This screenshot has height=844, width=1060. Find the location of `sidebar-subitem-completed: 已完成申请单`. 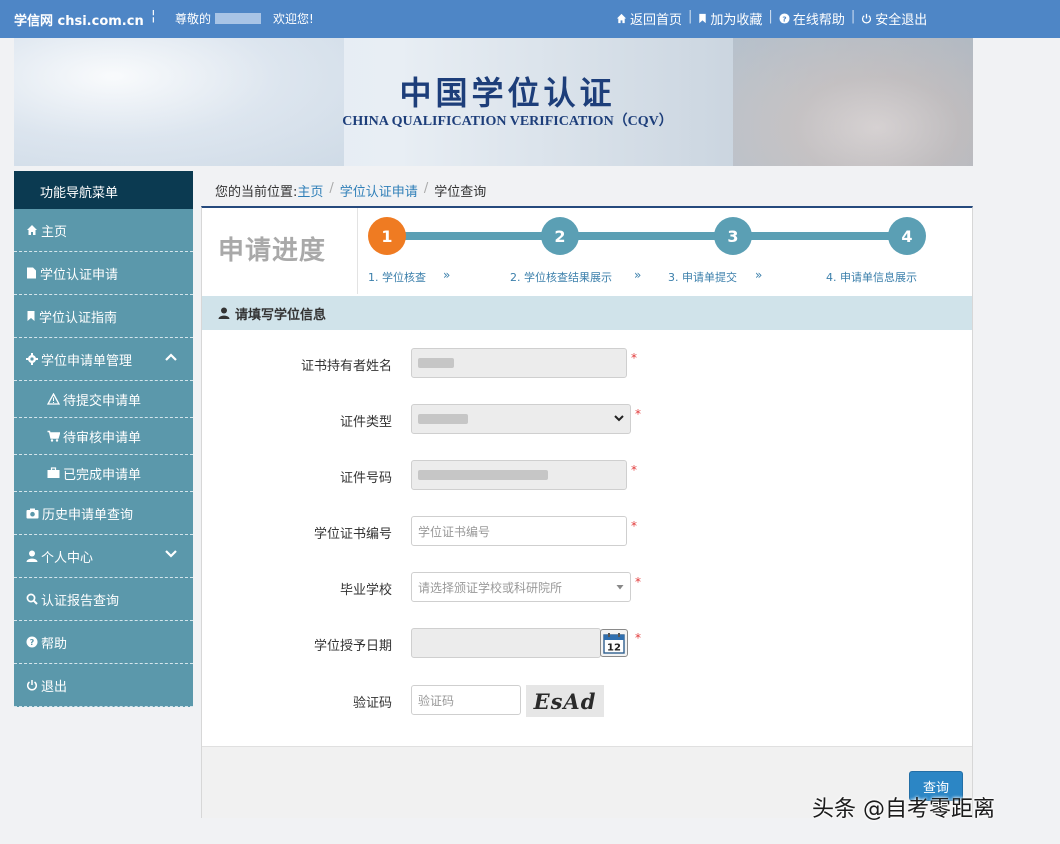

sidebar-subitem-completed: 已完成申请单 is located at coordinates (103, 473).